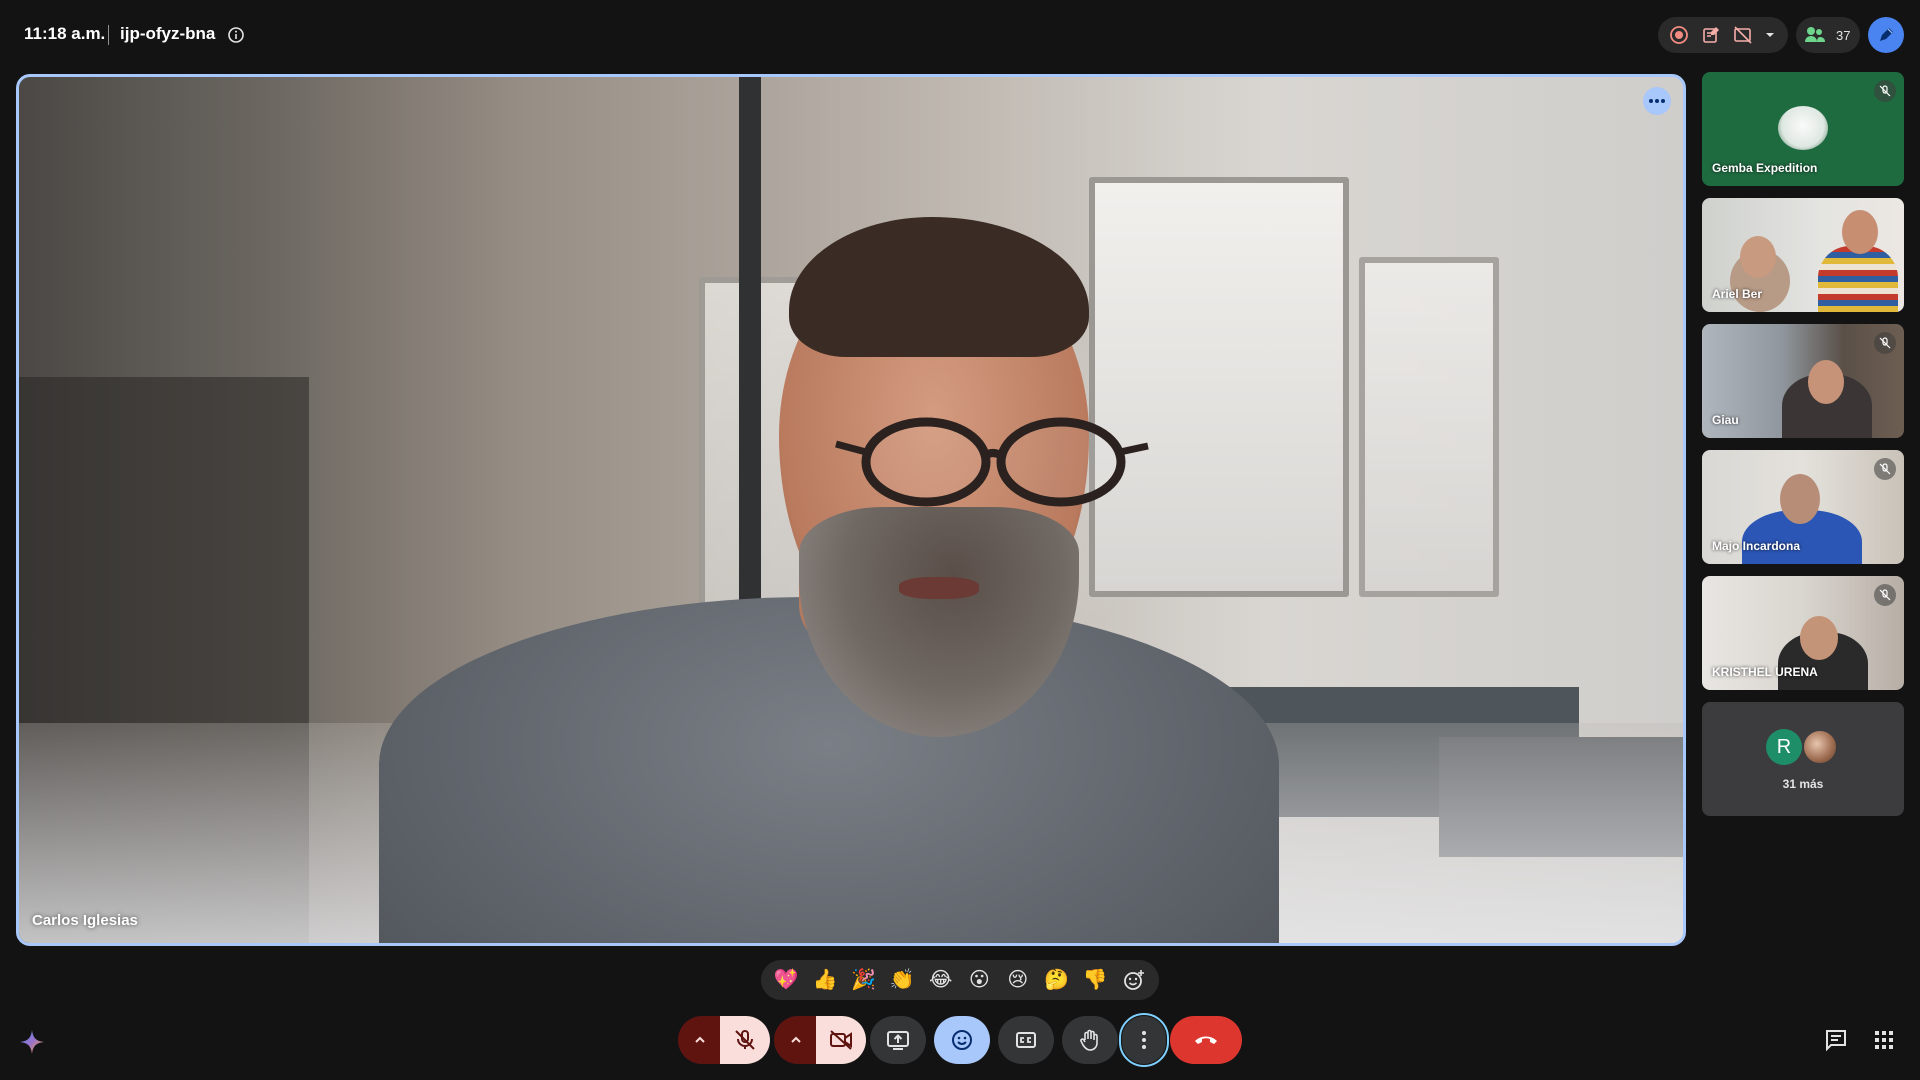 Image resolution: width=1920 pixels, height=1080 pixels. I want to click on chat-icon, so click(1836, 1040).